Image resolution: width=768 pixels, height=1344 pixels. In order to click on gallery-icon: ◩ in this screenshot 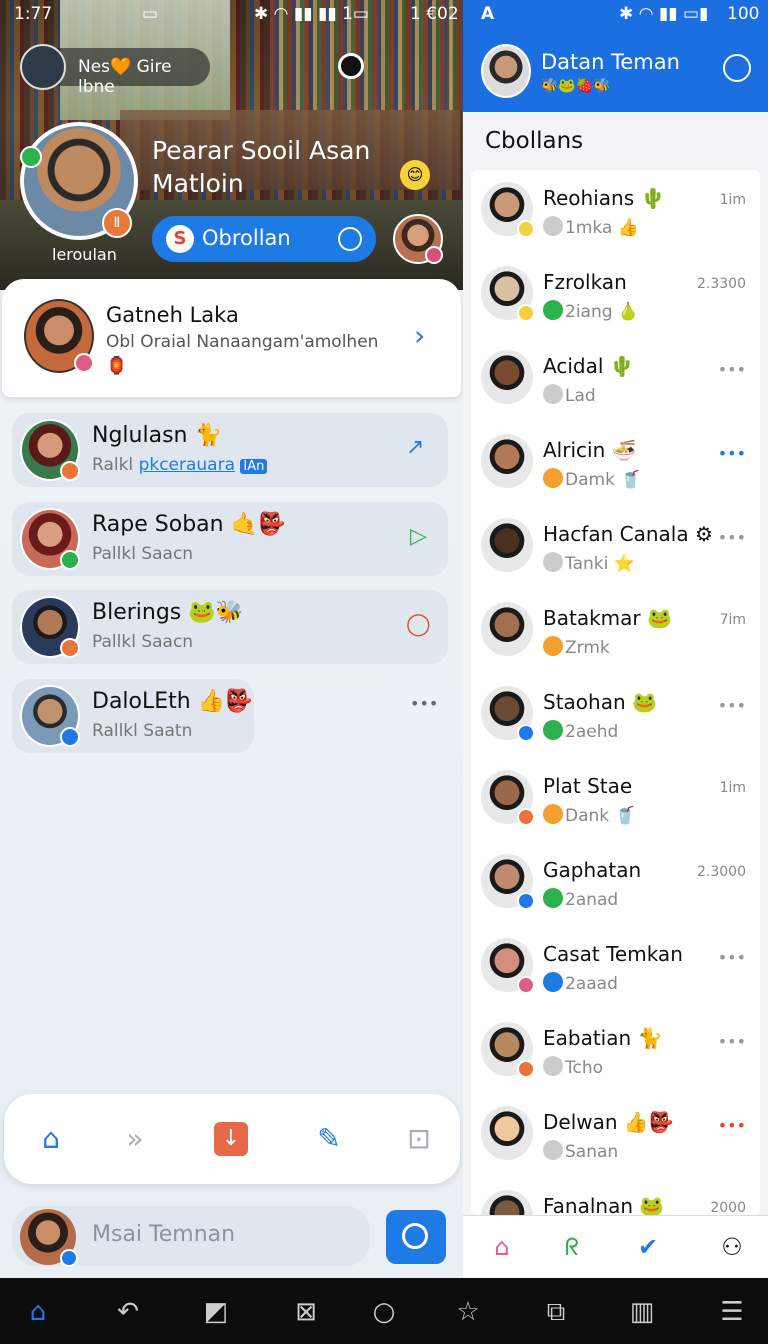, I will do `click(216, 1312)`.